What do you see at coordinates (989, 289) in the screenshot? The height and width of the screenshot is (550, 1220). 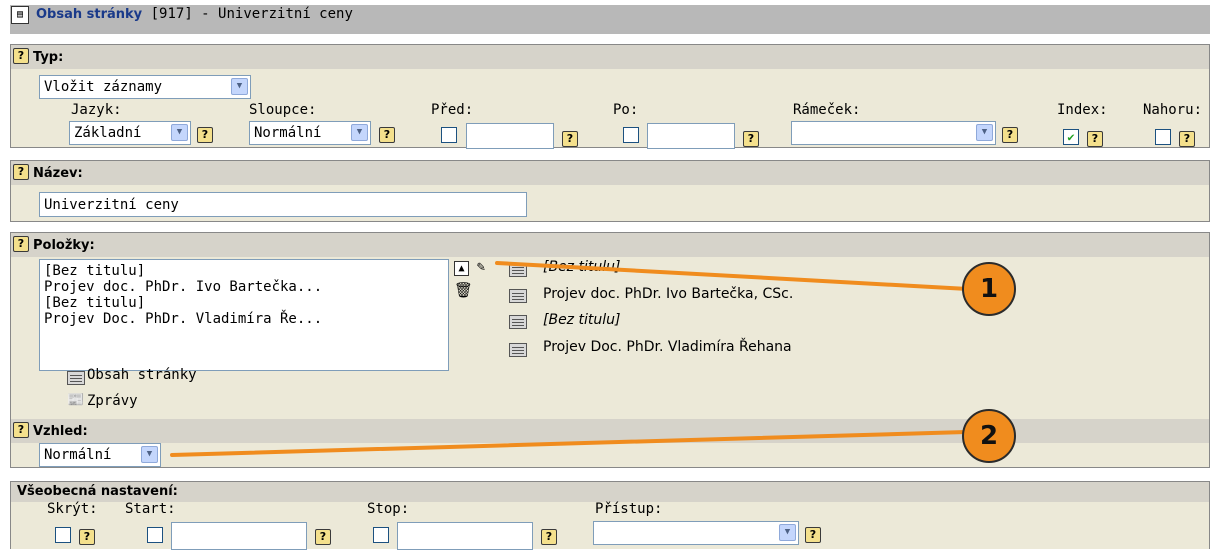 I see `callout-badge-1: 1` at bounding box center [989, 289].